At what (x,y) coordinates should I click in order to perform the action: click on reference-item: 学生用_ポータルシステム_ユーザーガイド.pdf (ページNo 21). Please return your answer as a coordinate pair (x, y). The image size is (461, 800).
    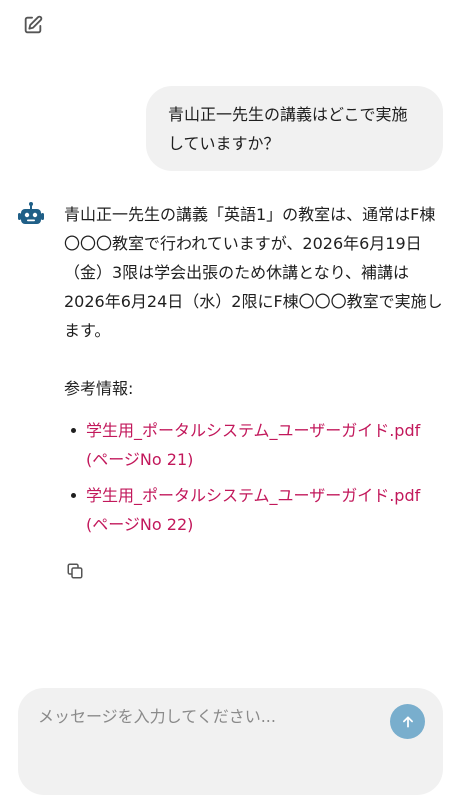
    Looking at the image, I should click on (244, 445).